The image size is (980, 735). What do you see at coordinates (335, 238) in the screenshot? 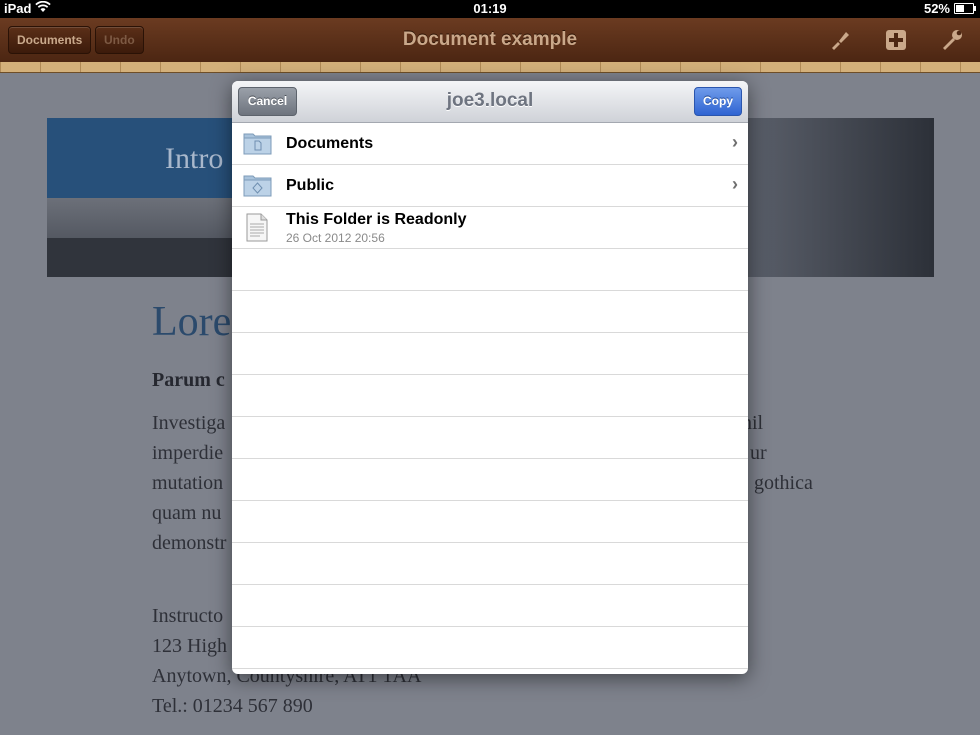
I see `item-date: 26 Oct 2012 20:56` at bounding box center [335, 238].